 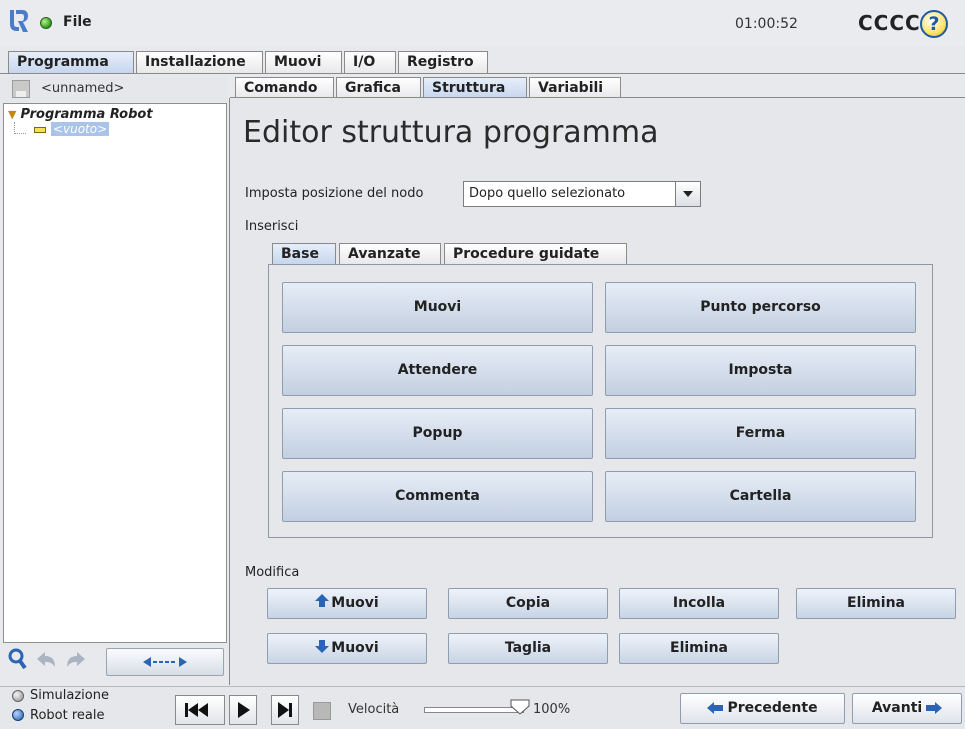 I want to click on arrow-left-icon, so click(x=715, y=708).